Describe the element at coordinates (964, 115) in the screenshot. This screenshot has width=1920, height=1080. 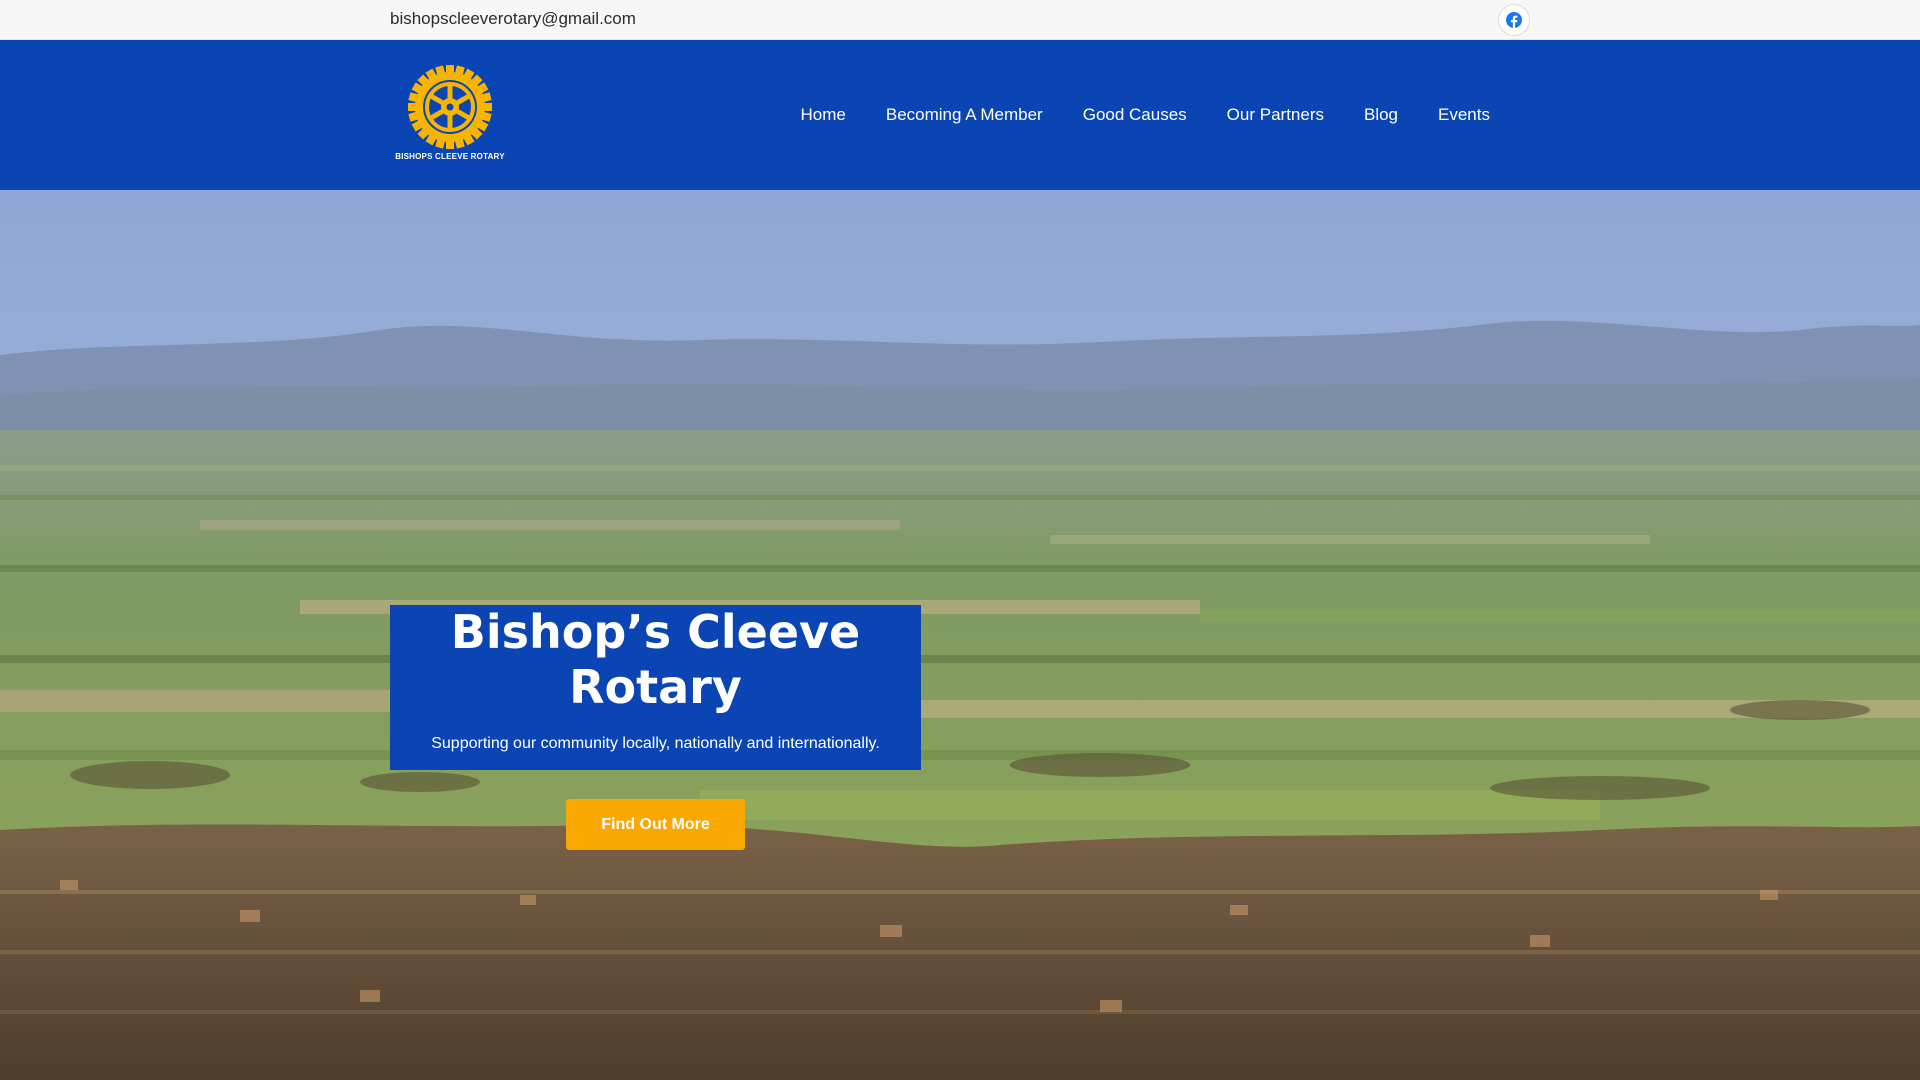
I see `nav-becoming-a-member: Becoming A Member` at that location.